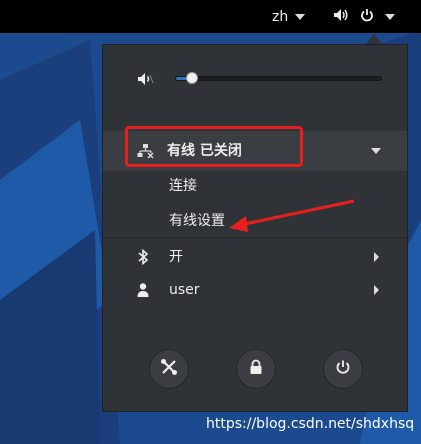 The image size is (421, 444). Describe the element at coordinates (341, 17) in the screenshot. I see `speaker-icon` at that location.